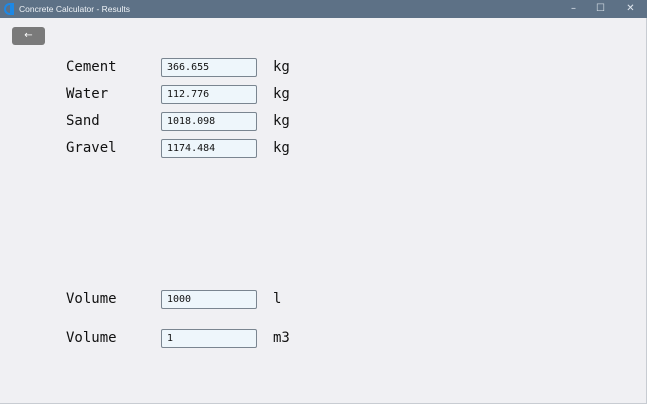 The image size is (647, 404). I want to click on sand-unit: kg, so click(281, 121).